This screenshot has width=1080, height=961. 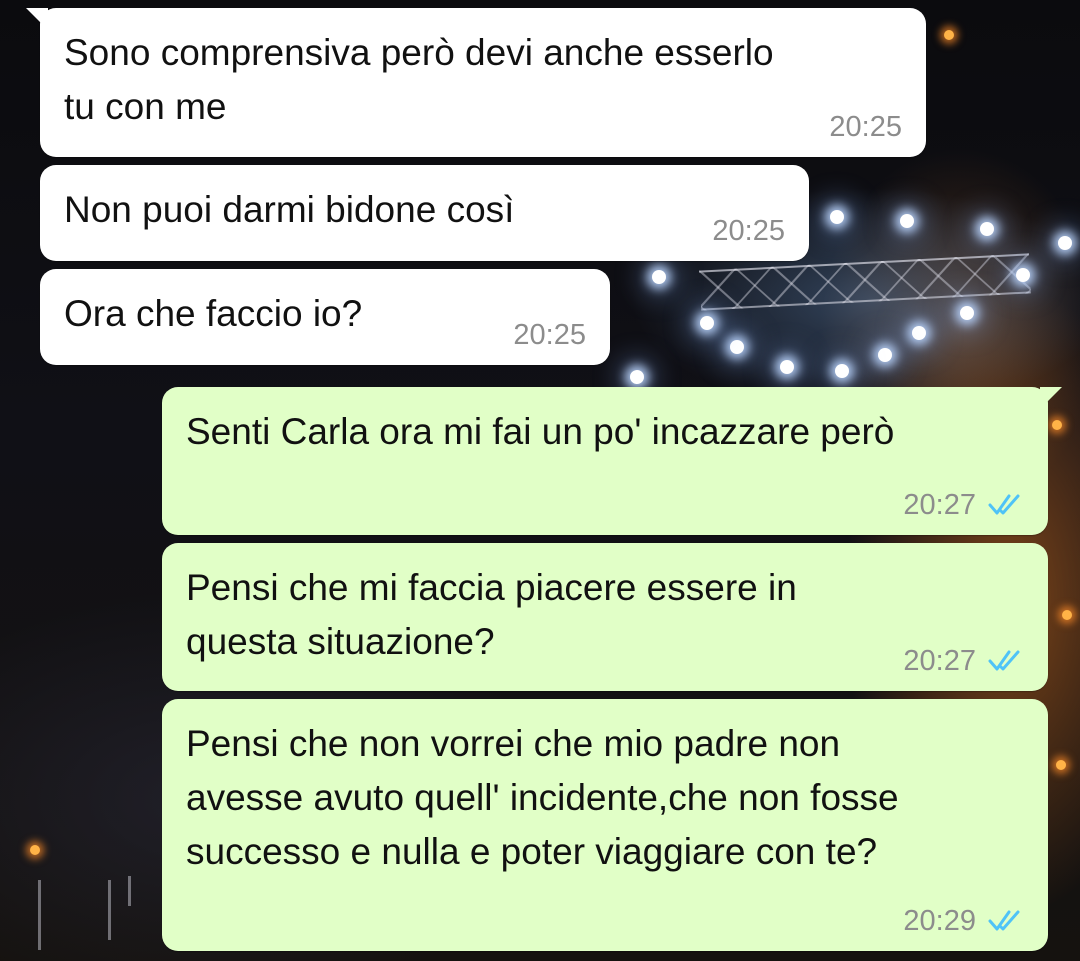 I want to click on message-text: Non puoi darmi bidone così, so click(x=289, y=210).